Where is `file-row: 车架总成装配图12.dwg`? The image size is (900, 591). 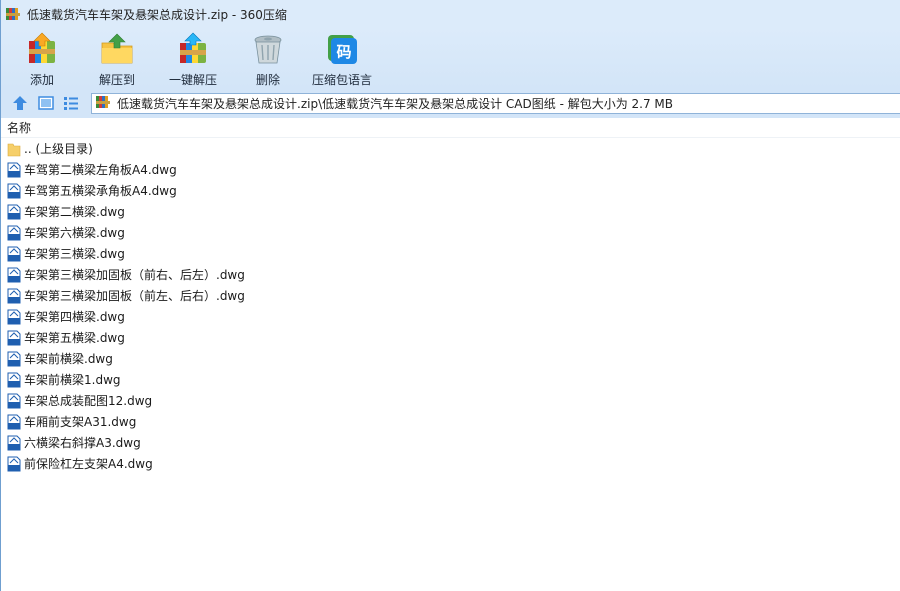
file-row: 车架总成装配图12.dwg is located at coordinates (450, 400).